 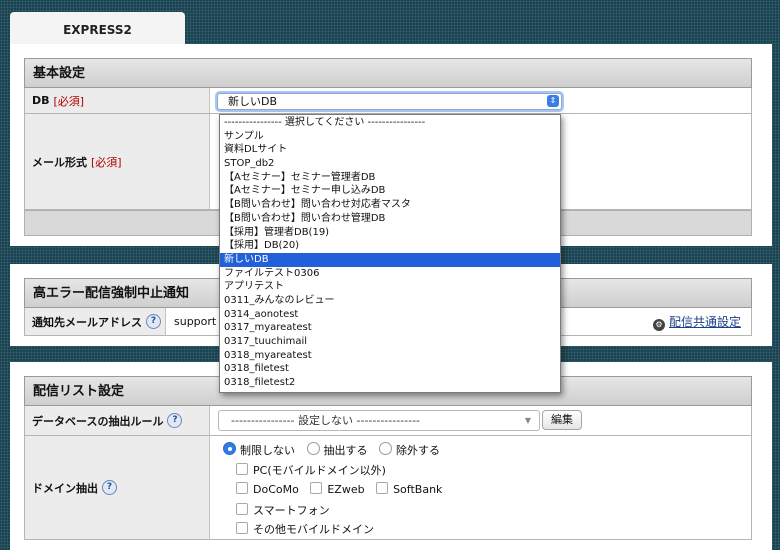 What do you see at coordinates (319, 470) in the screenshot?
I see `checkbox-pc-label: PC(モバイルドメイン以外)` at bounding box center [319, 470].